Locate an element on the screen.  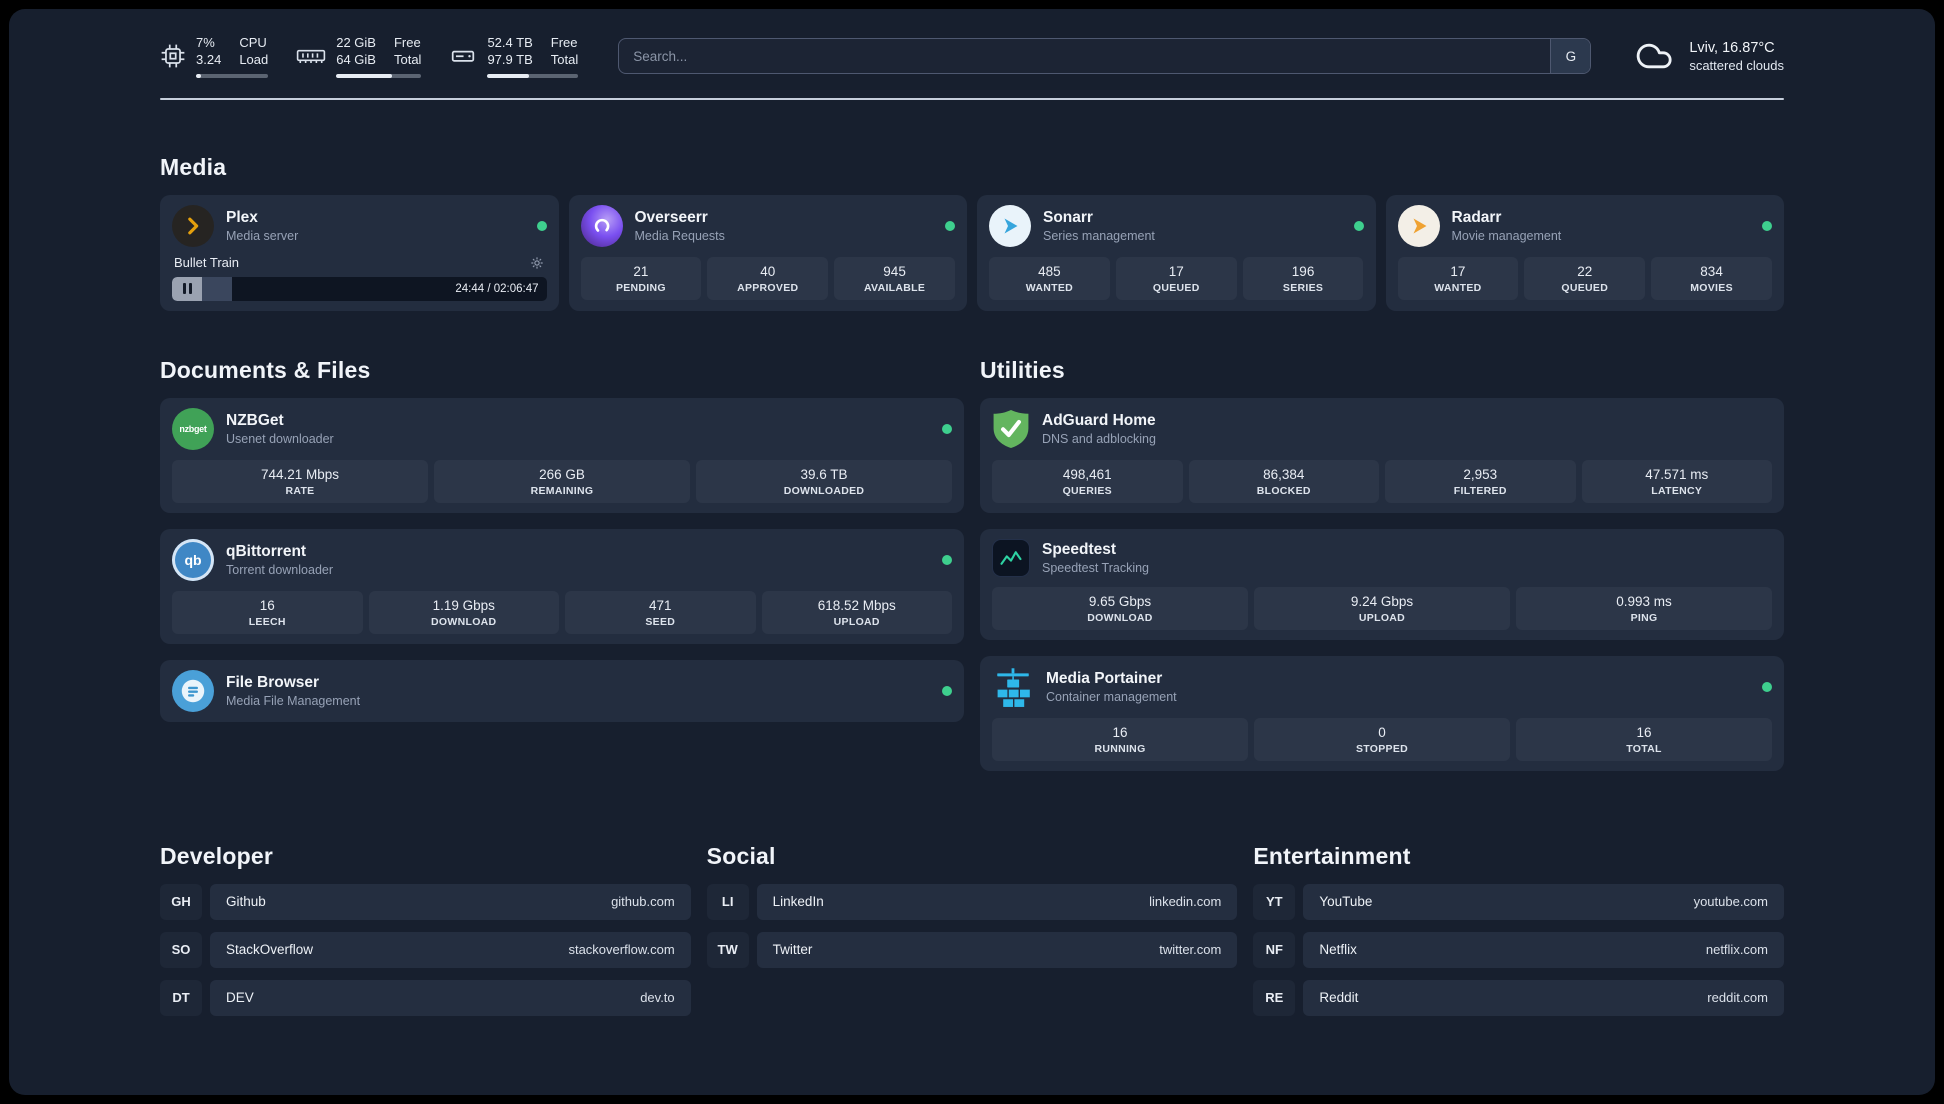
stat-value: 0 is located at coordinates (1382, 732).